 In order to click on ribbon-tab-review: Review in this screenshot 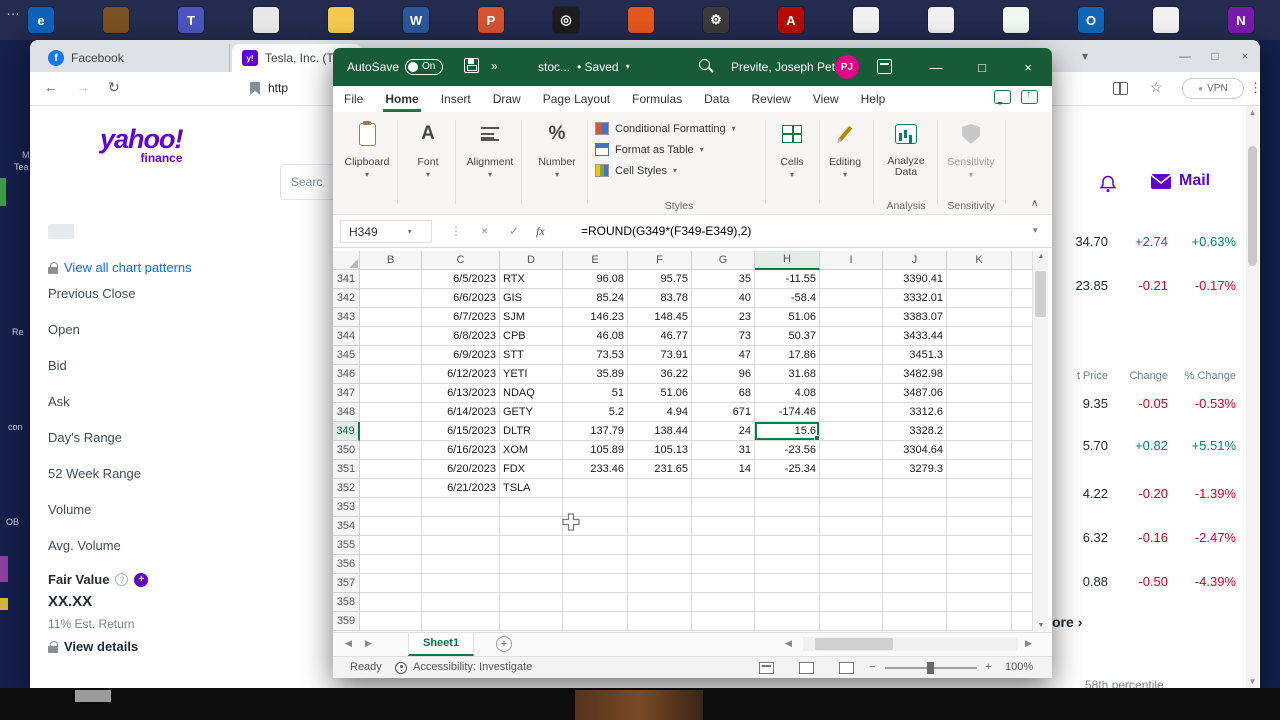, I will do `click(770, 99)`.